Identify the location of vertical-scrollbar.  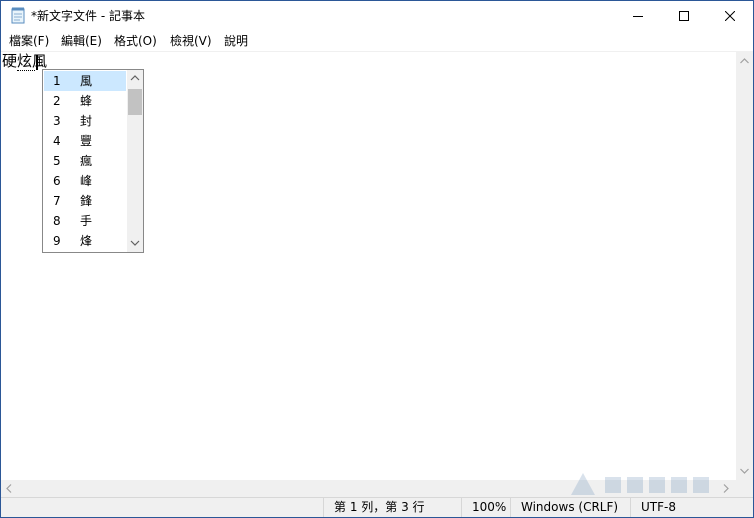
(744, 266).